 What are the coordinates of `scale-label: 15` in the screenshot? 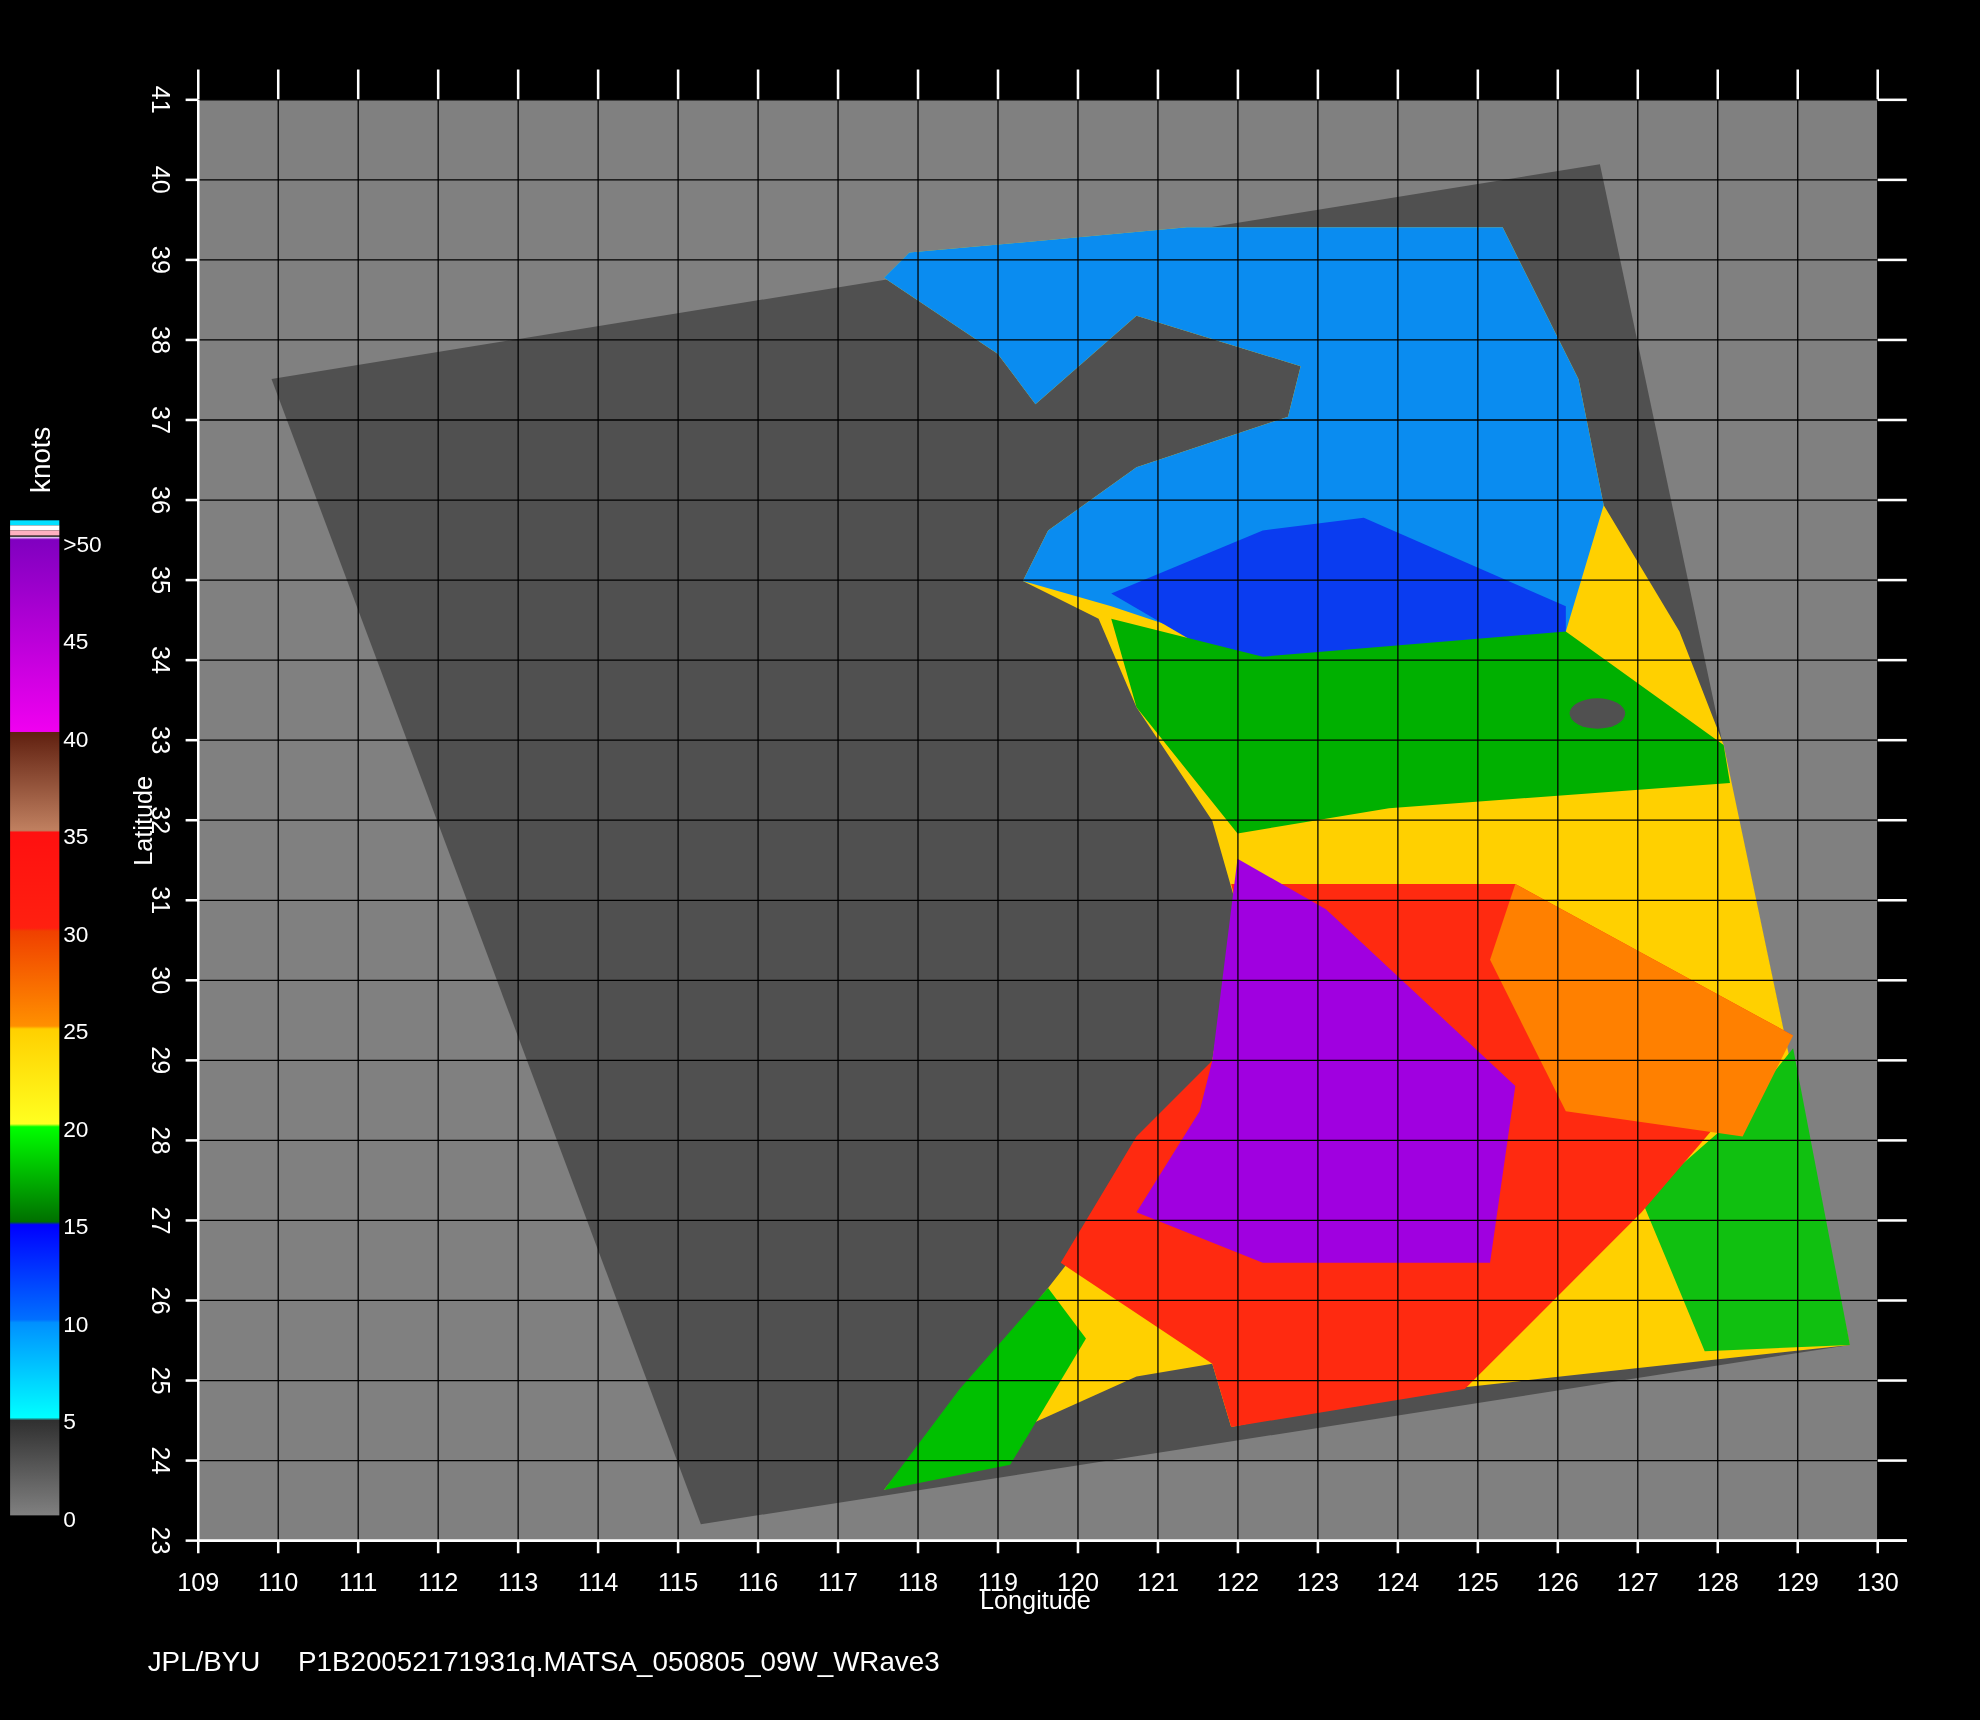 It's located at (76, 1226).